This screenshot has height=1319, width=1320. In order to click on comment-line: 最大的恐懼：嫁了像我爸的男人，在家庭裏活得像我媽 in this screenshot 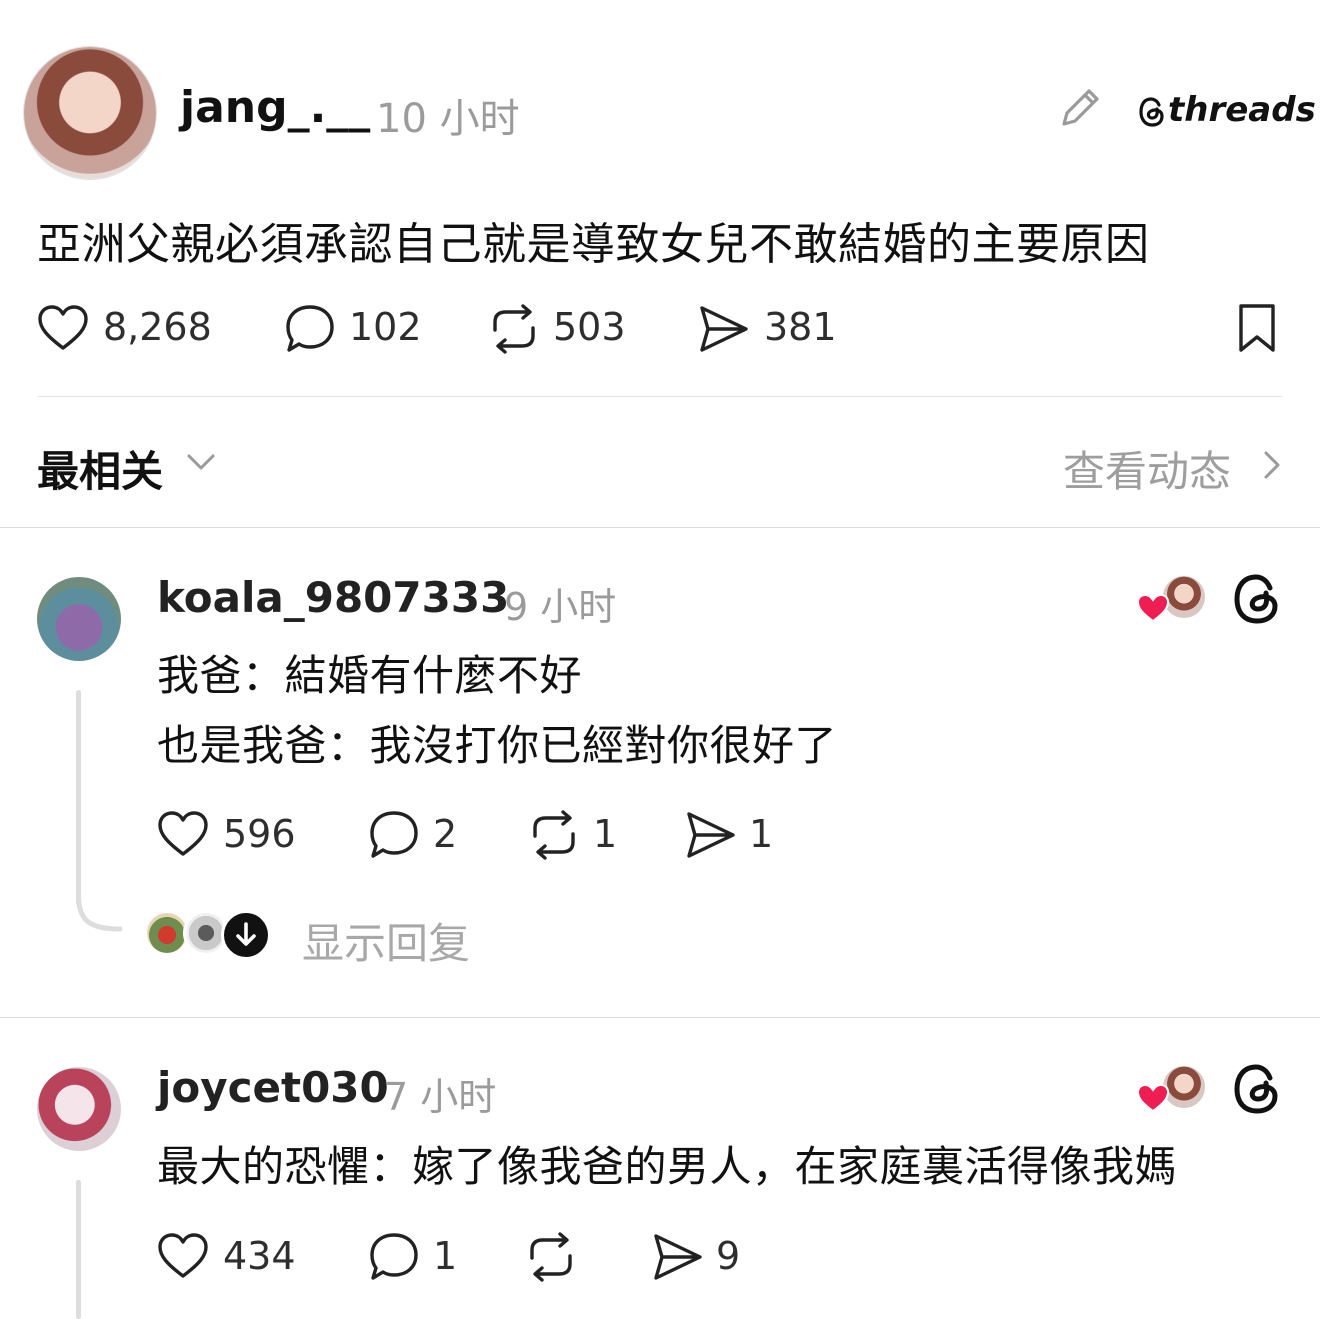, I will do `click(667, 1166)`.